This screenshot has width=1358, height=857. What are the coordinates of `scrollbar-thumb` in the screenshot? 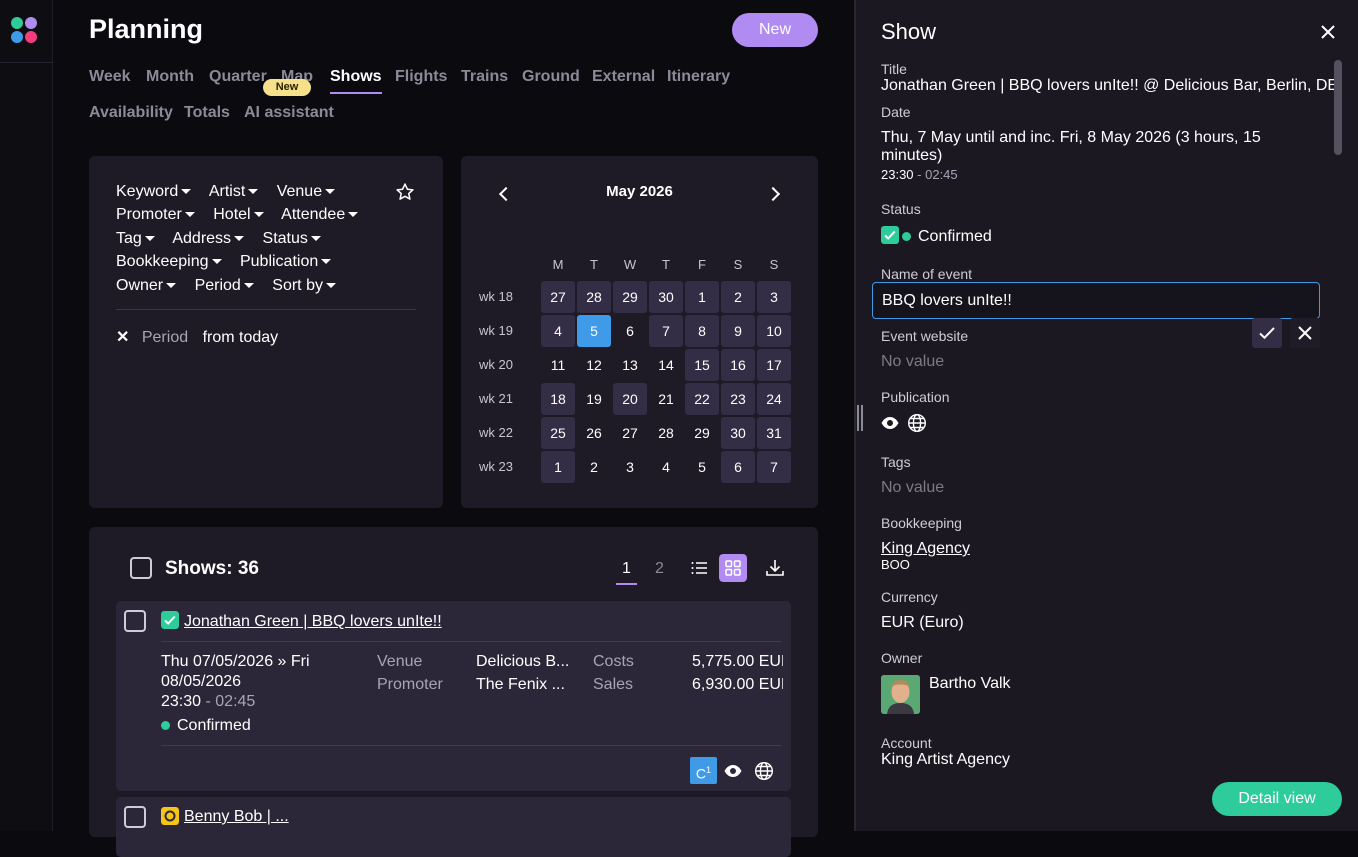 It's located at (1338, 107).